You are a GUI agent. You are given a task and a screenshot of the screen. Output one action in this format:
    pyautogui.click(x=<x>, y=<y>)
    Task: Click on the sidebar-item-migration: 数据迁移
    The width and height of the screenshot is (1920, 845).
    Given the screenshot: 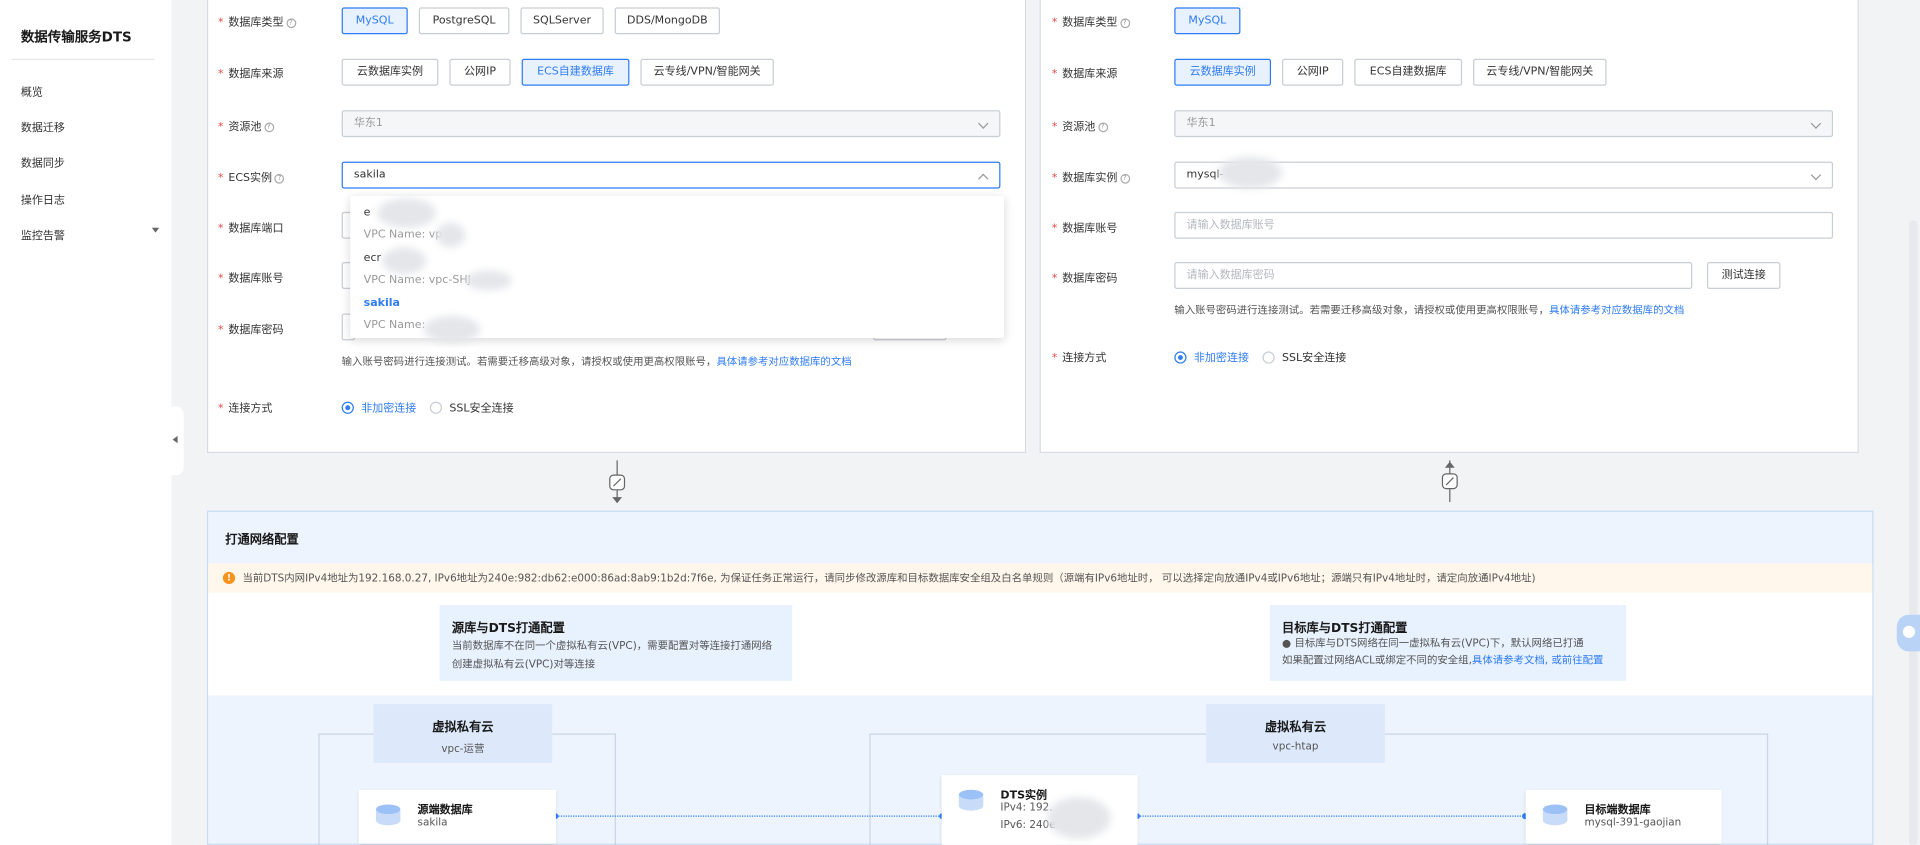 What is the action you would take?
    pyautogui.click(x=43, y=126)
    